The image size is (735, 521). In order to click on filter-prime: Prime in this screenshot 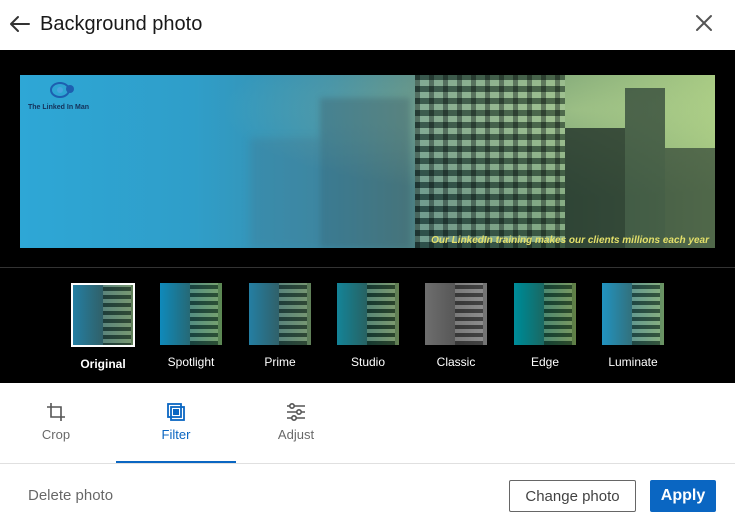, I will do `click(280, 326)`.